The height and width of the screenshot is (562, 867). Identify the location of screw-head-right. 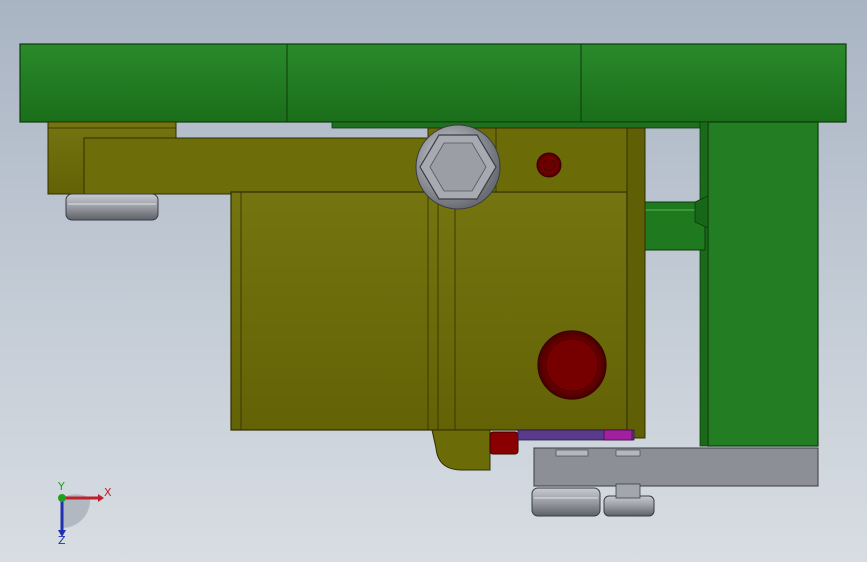
(629, 500).